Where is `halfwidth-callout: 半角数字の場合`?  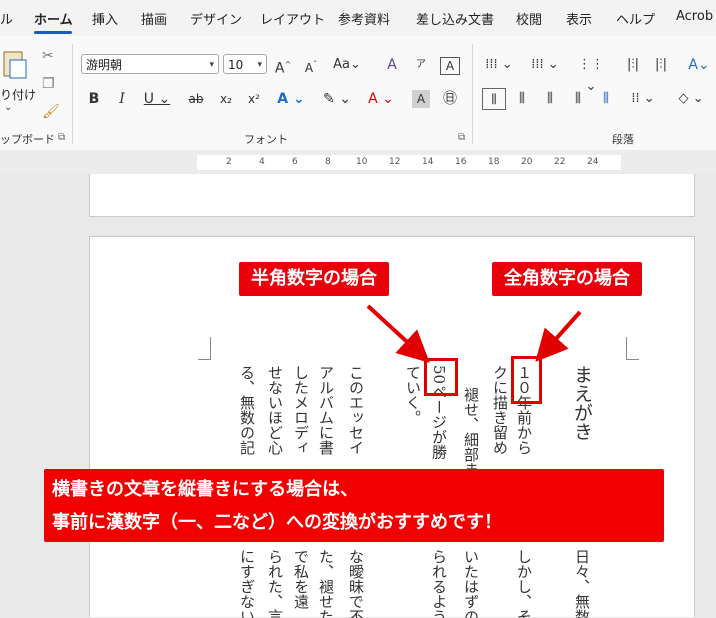
halfwidth-callout: 半角数字の場合 is located at coordinates (314, 279).